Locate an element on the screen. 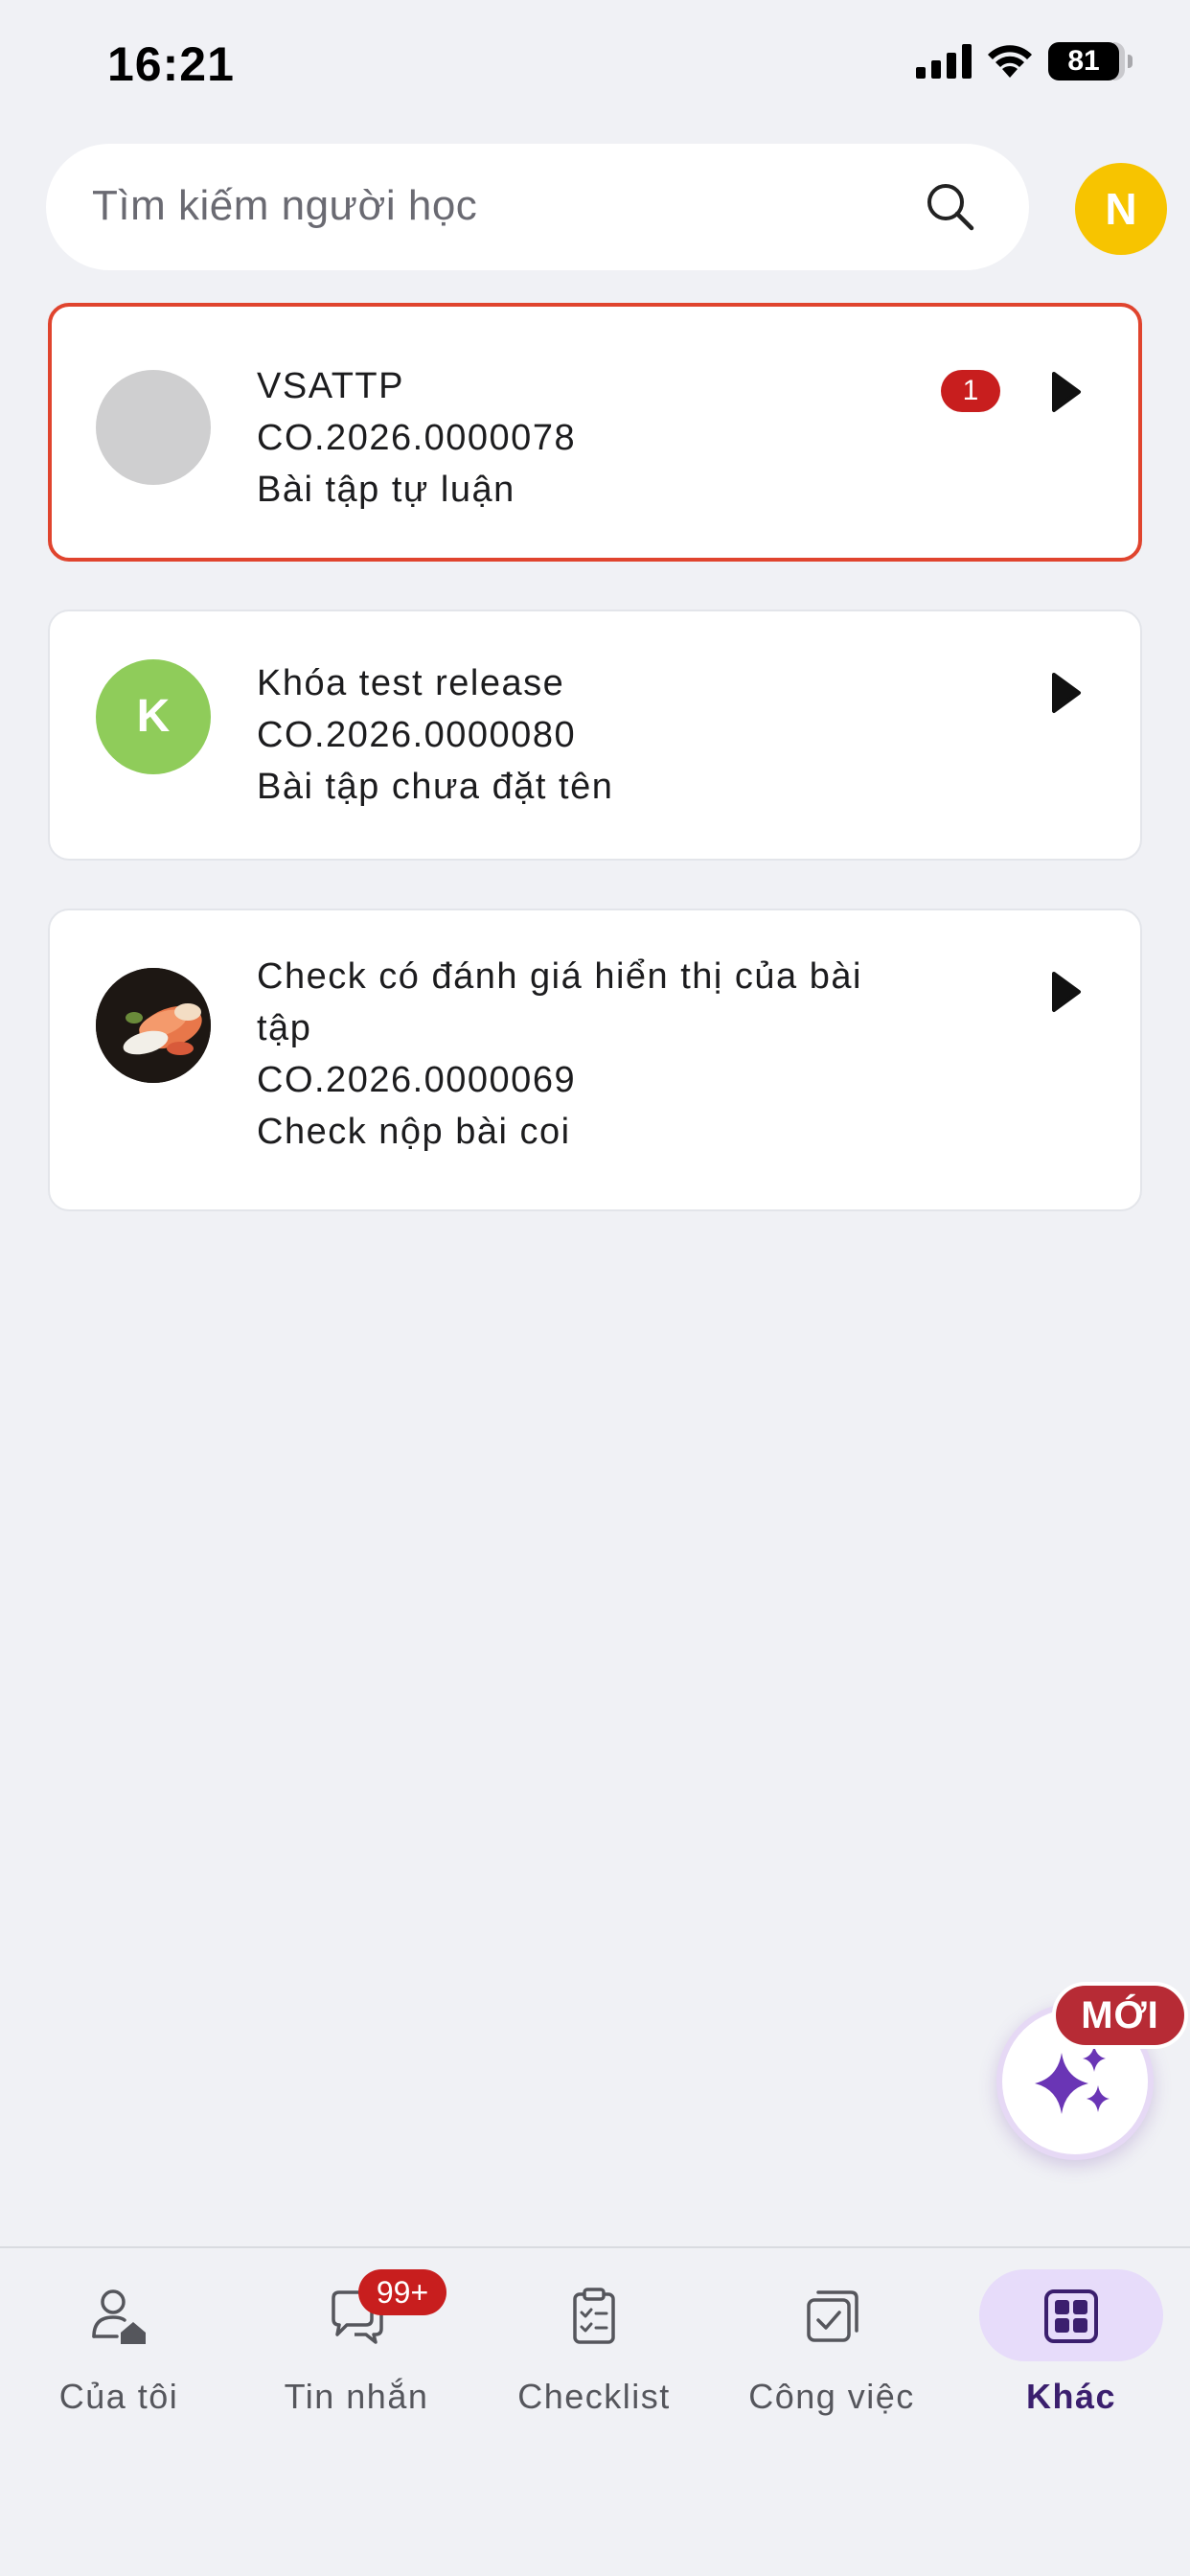  tab-checklist: Checklist is located at coordinates (594, 2344).